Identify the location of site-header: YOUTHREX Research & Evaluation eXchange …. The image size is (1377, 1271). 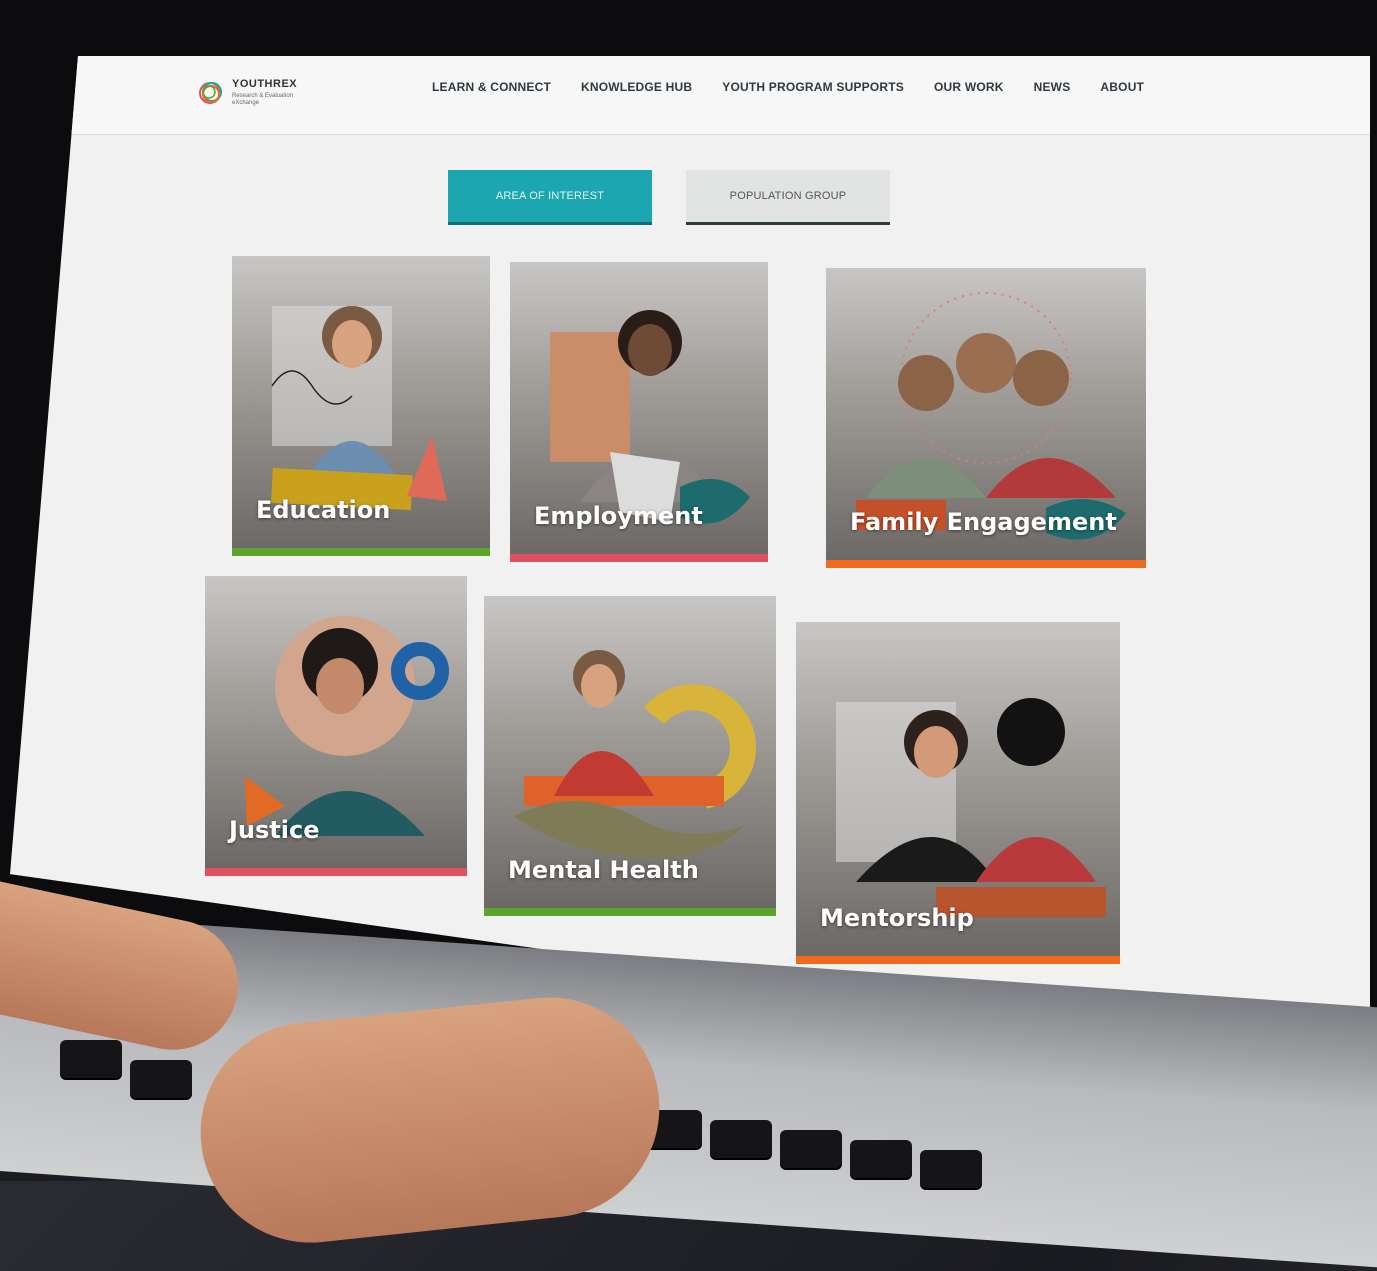
(690, 95).